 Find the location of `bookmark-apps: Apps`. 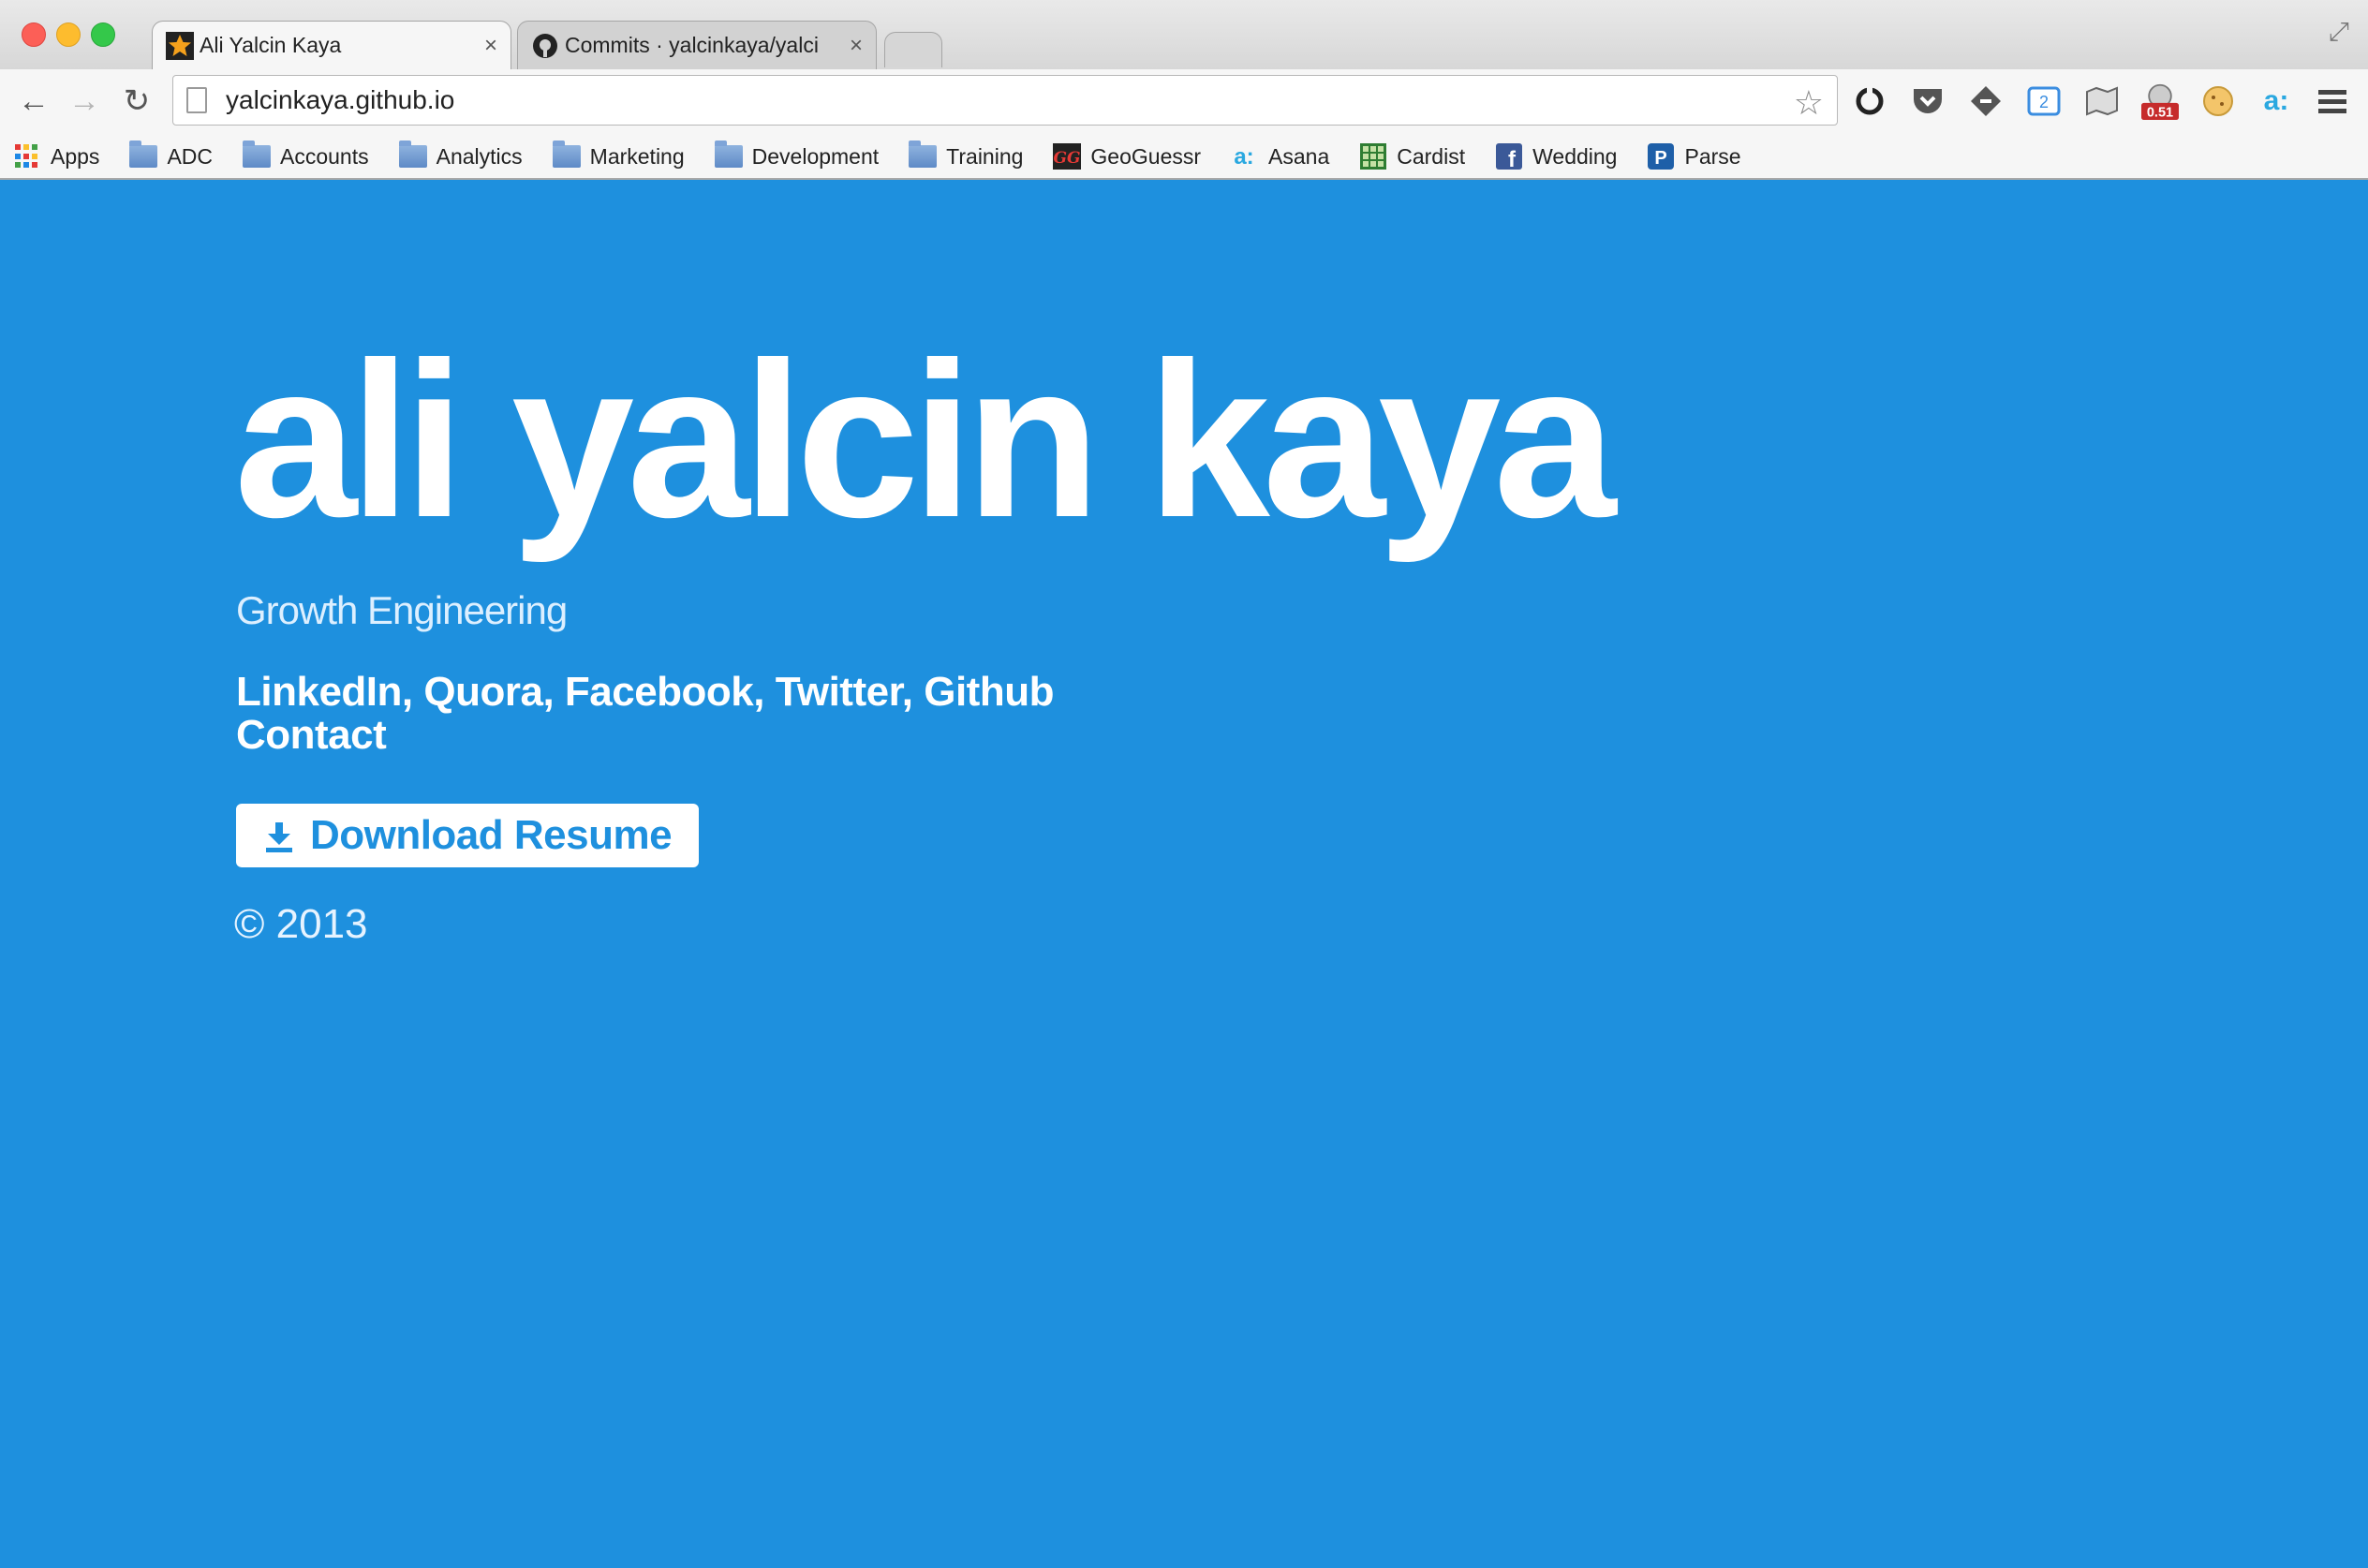

bookmark-apps: Apps is located at coordinates (56, 157).